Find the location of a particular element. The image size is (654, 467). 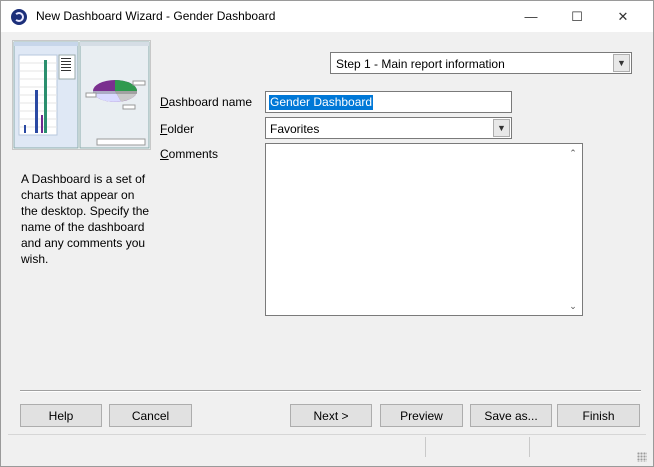

next-button: Next > is located at coordinates (331, 415).